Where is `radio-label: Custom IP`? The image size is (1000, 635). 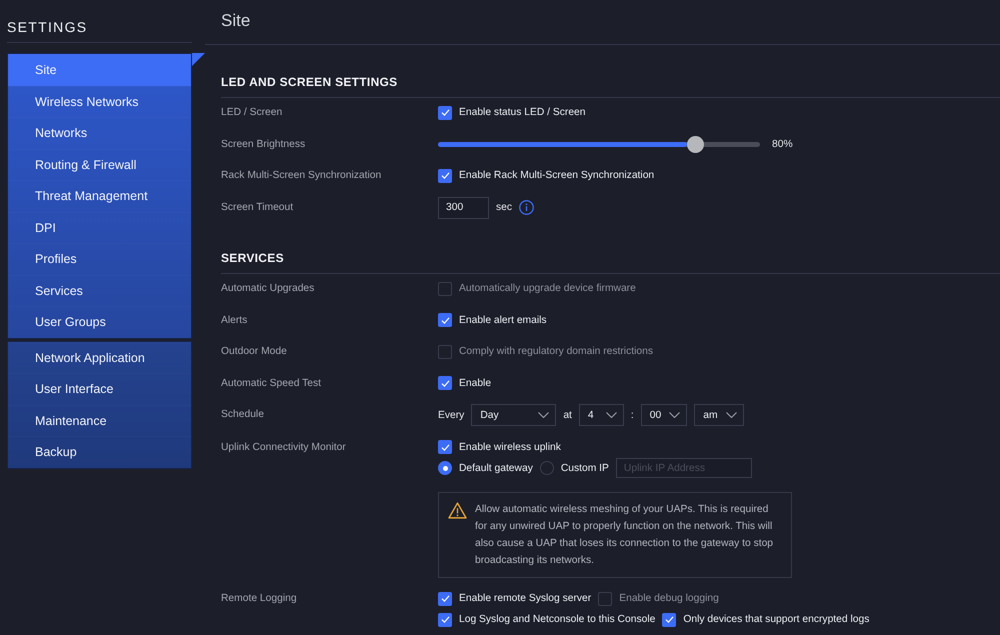 radio-label: Custom IP is located at coordinates (584, 468).